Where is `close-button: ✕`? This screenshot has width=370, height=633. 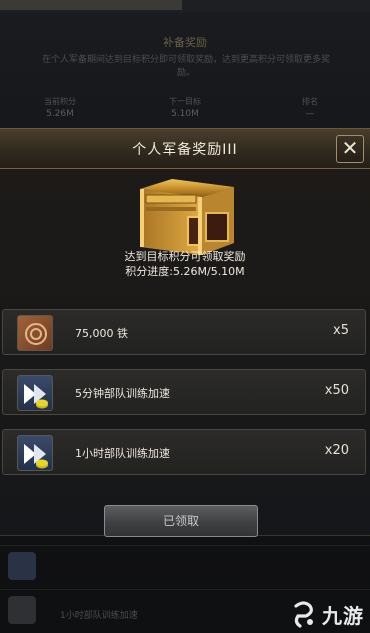 close-button: ✕ is located at coordinates (350, 149).